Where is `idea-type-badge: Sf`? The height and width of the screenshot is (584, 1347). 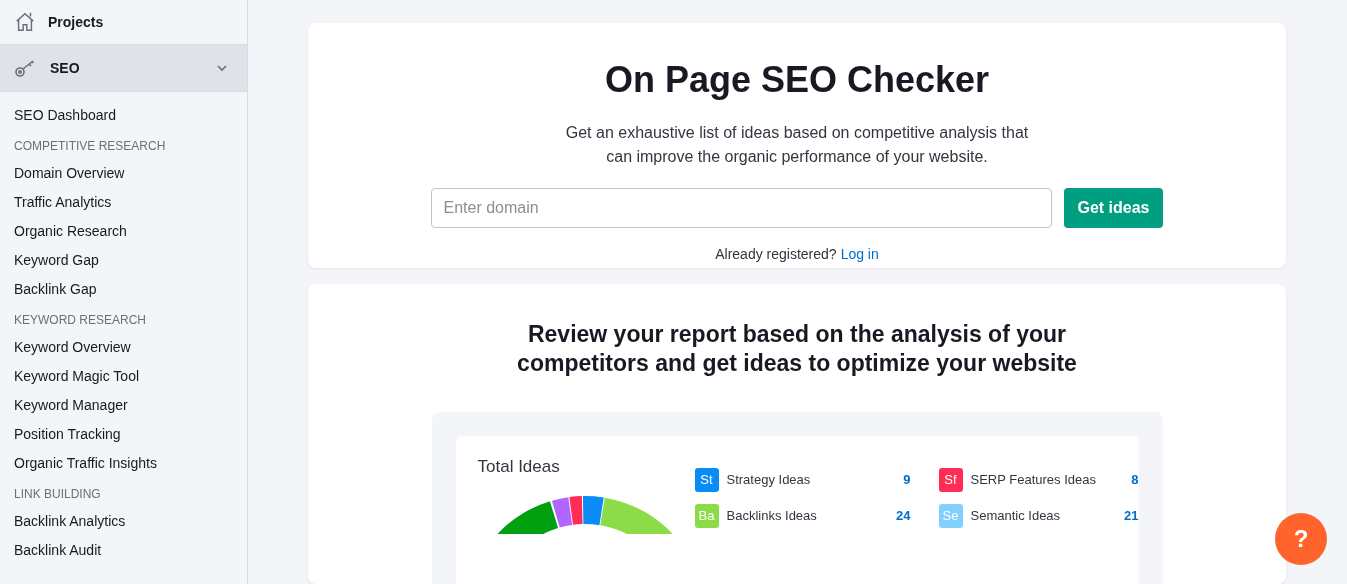 idea-type-badge: Sf is located at coordinates (950, 480).